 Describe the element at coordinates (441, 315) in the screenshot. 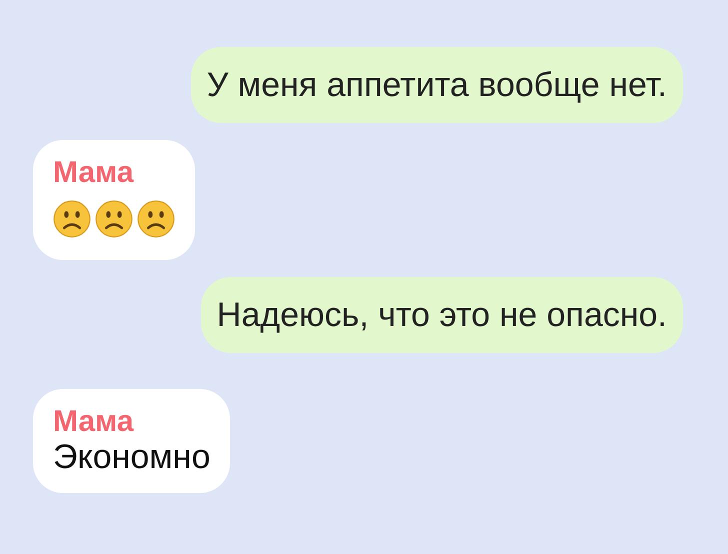

I see `sent-message-bubble: Надеюсь, что это не опасно.` at that location.